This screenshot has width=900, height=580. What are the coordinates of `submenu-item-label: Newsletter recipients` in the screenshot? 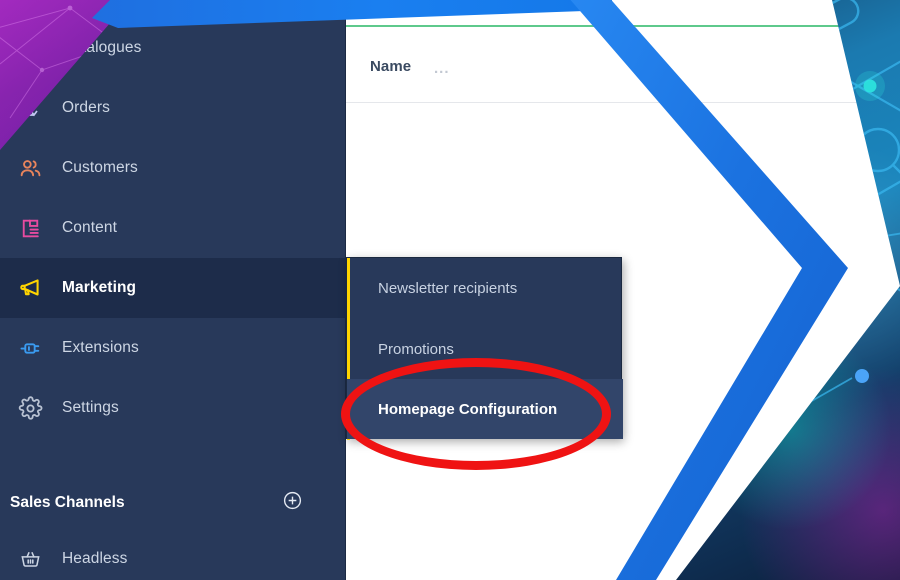 It's located at (448, 288).